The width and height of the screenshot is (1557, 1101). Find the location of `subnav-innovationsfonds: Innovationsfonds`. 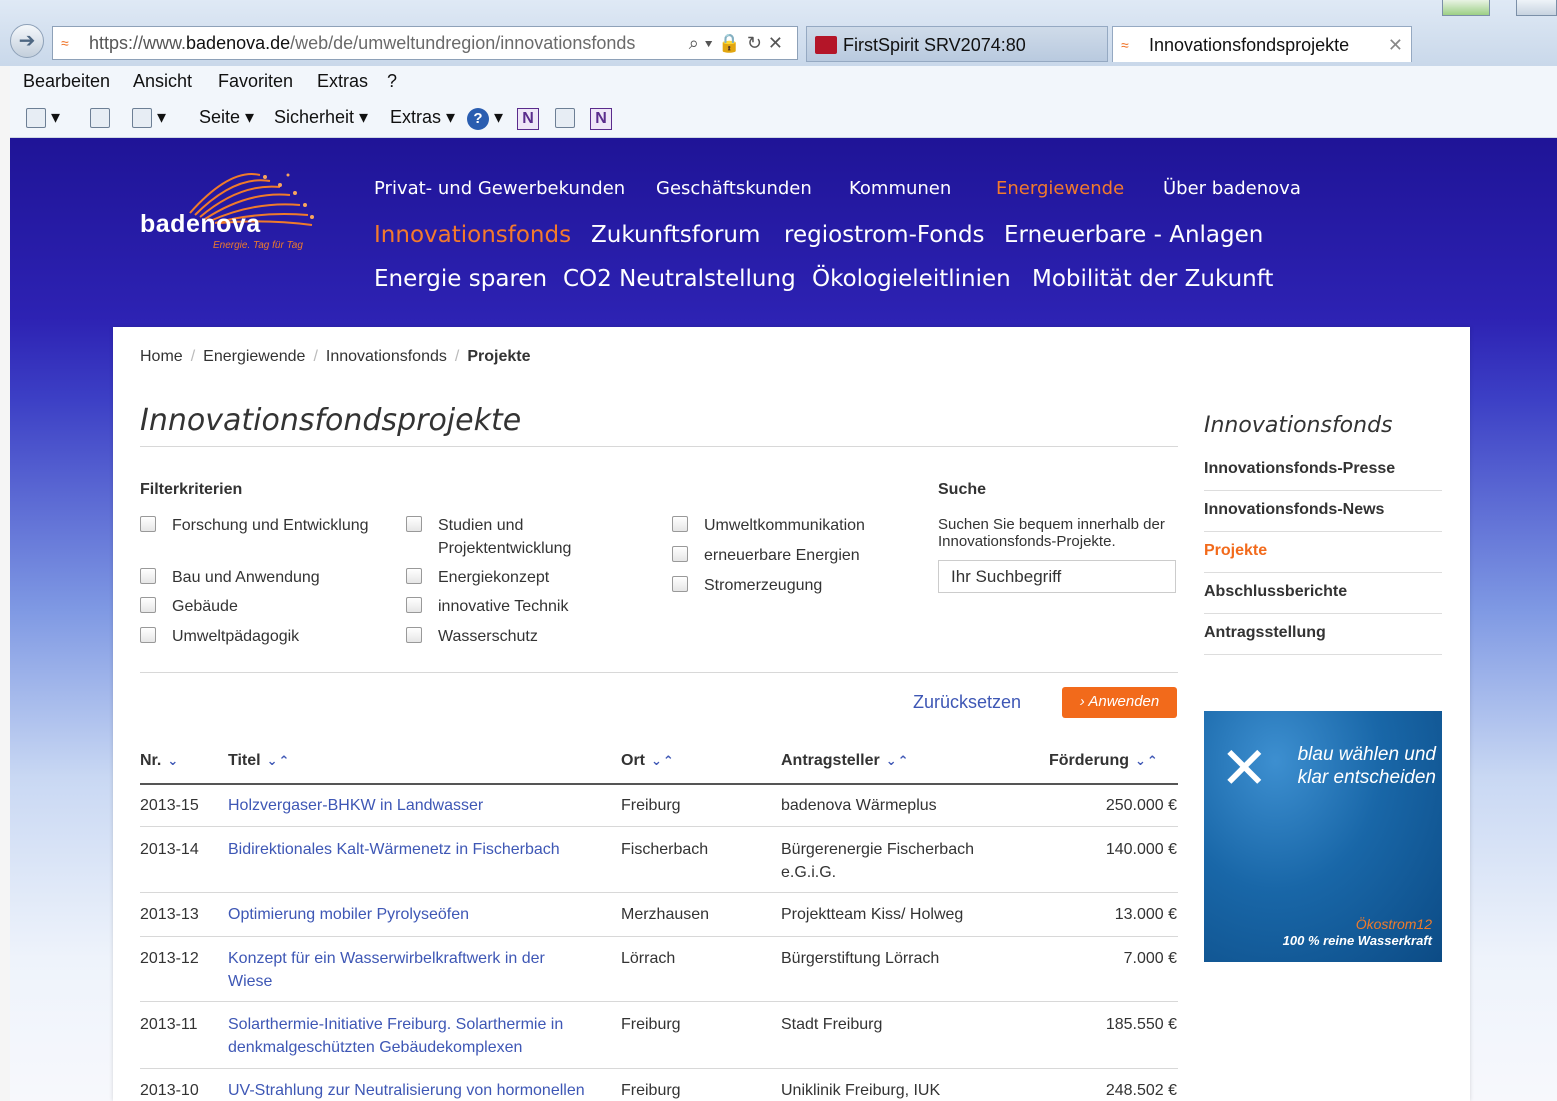

subnav-innovationsfonds: Innovationsfonds is located at coordinates (472, 235).